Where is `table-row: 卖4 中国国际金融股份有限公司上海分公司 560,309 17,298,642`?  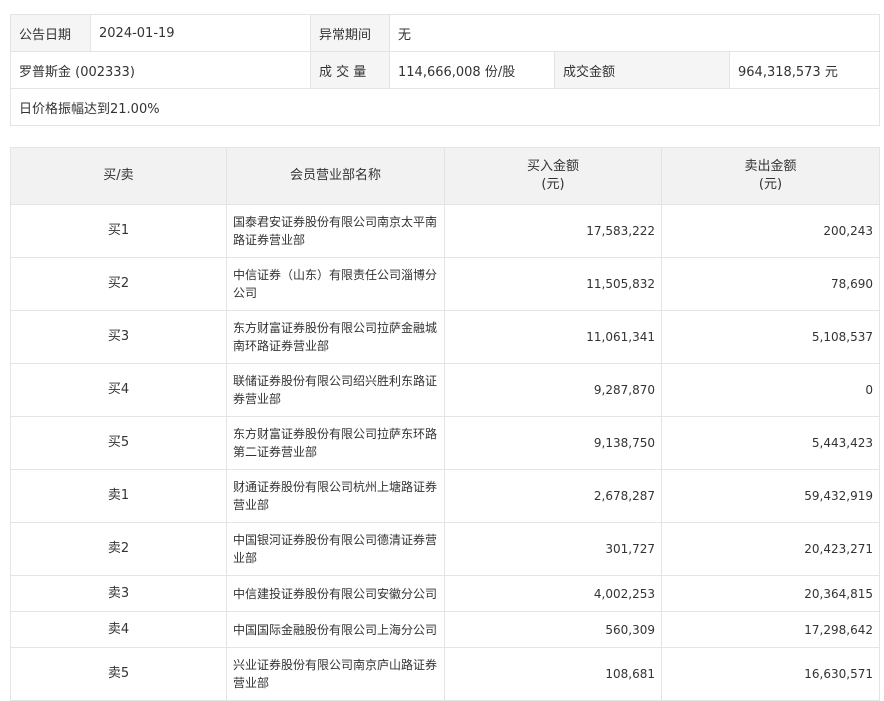 table-row: 卖4 中国国际金融股份有限公司上海分公司 560,309 17,298,642 is located at coordinates (445, 629).